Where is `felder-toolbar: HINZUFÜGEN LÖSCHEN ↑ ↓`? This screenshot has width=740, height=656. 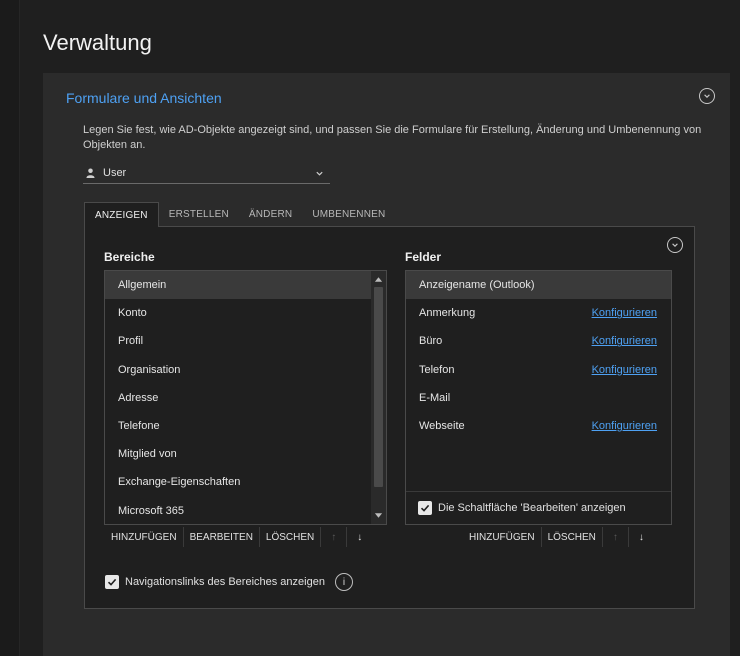
felder-toolbar: HINZUFÜGEN LÖSCHEN ↑ ↓ is located at coordinates (558, 537).